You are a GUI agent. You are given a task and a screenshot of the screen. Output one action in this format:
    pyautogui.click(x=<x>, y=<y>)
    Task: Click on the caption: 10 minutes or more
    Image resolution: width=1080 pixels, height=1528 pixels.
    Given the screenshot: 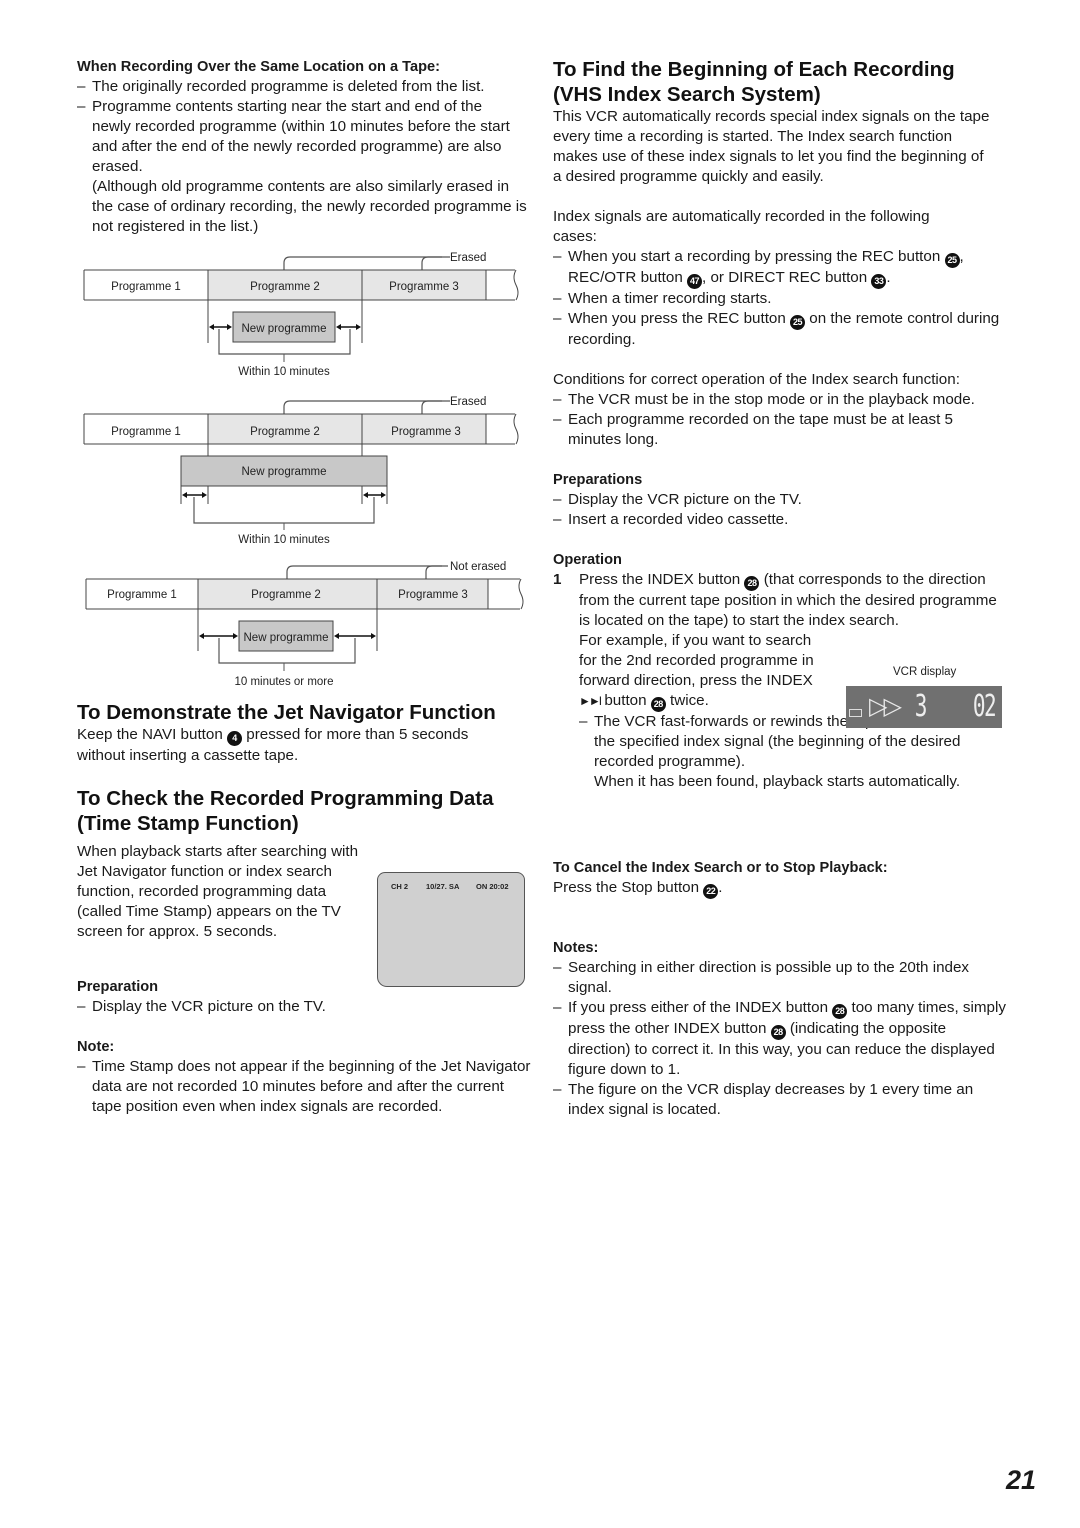 What is the action you would take?
    pyautogui.click(x=283, y=682)
    